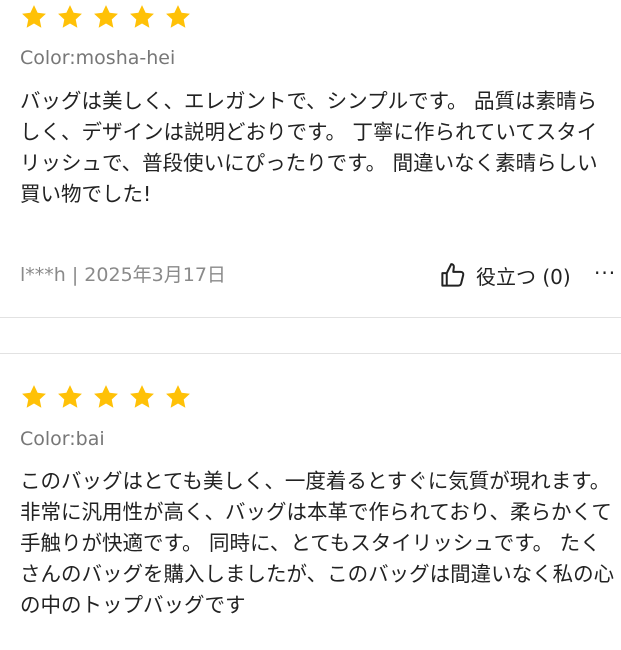 The width and height of the screenshot is (621, 650). Describe the element at coordinates (320, 275) in the screenshot. I see `review-meta: l***h | 2025年3月17日 役立つ (0) ···` at that location.